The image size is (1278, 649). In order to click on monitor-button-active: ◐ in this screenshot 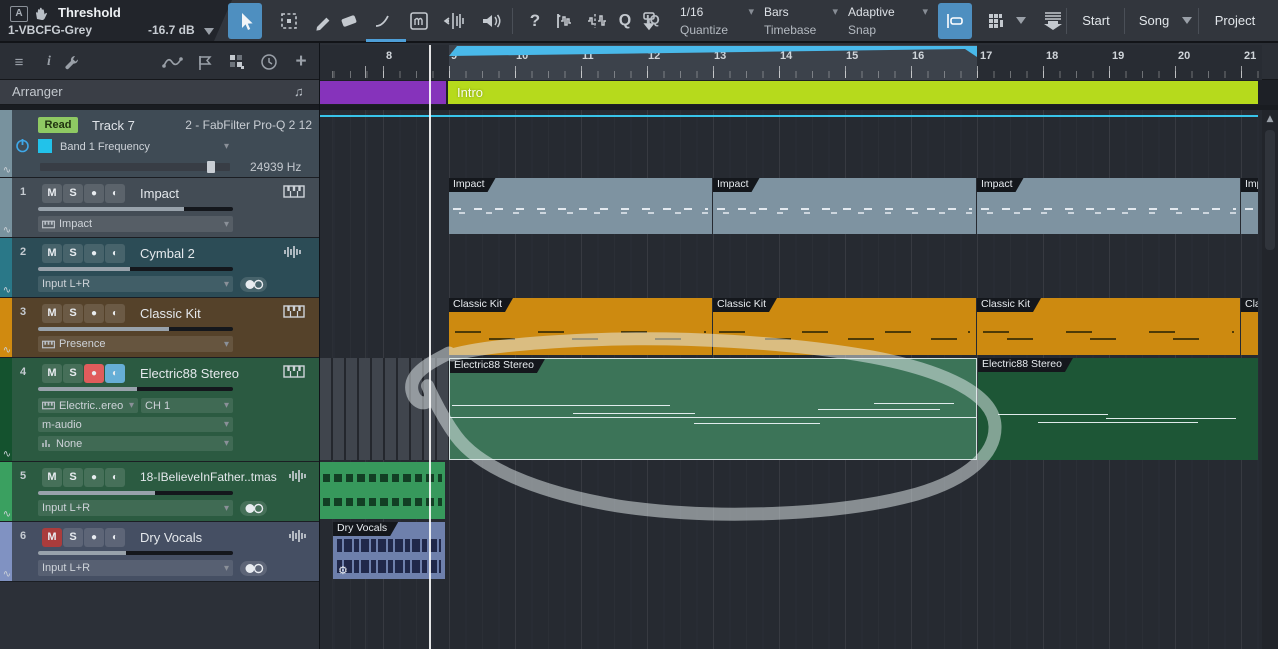, I will do `click(115, 373)`.